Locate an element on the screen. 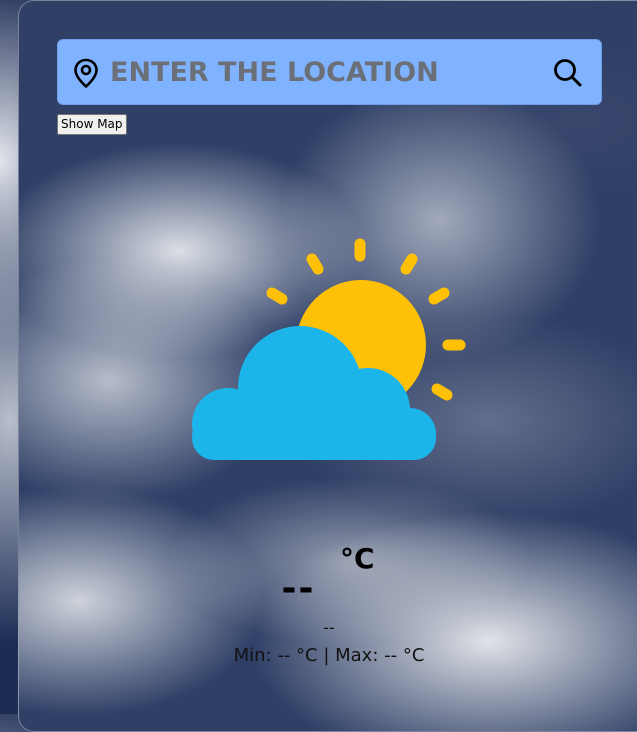 This screenshot has width=637, height=732. search-bar is located at coordinates (329, 72).